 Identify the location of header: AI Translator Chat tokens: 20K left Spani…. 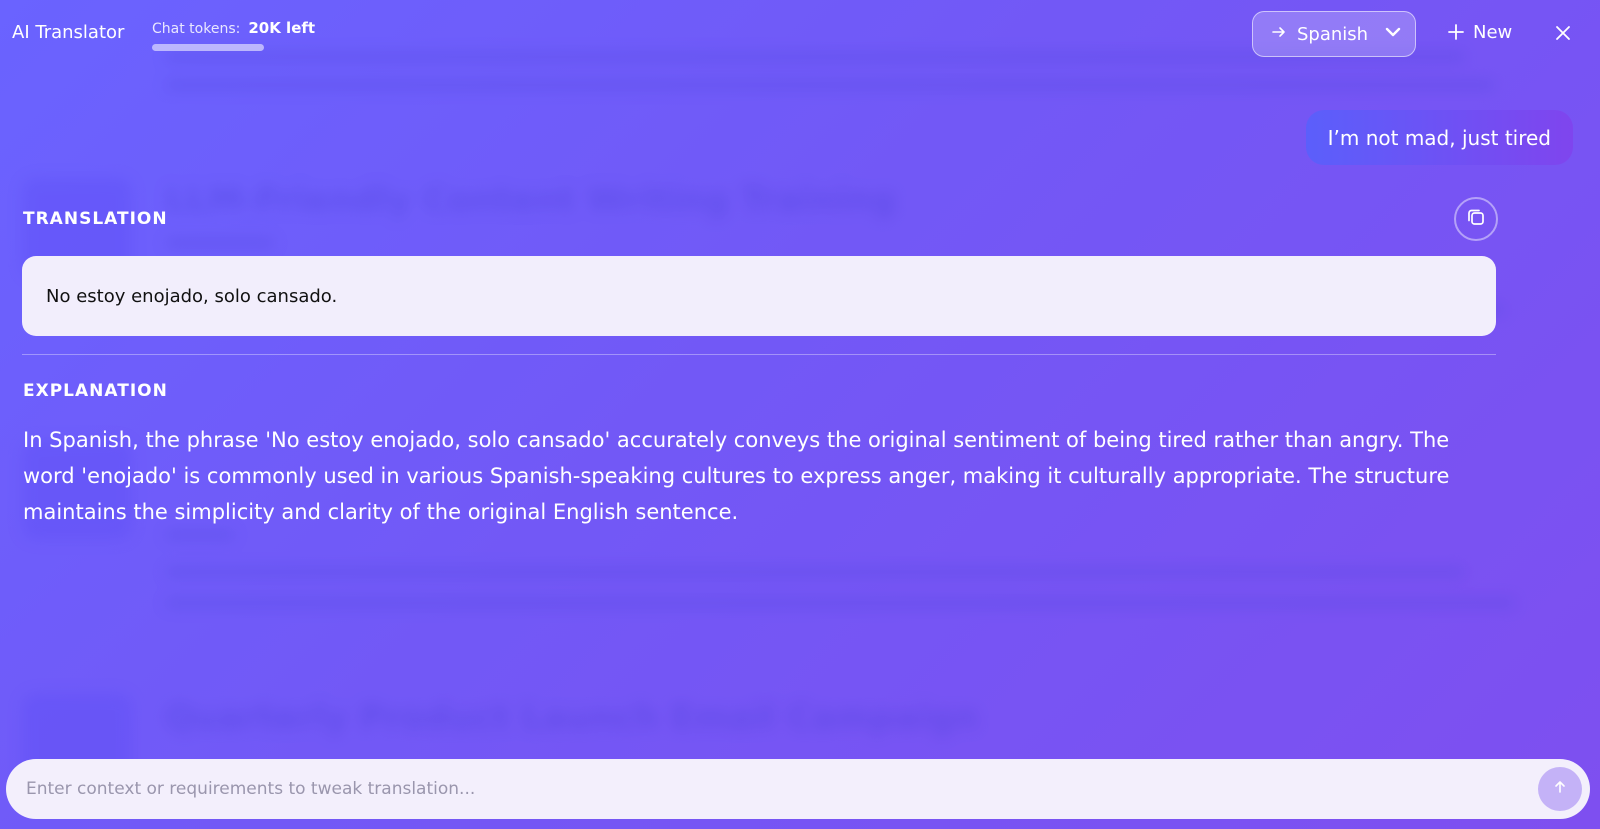
(800, 35).